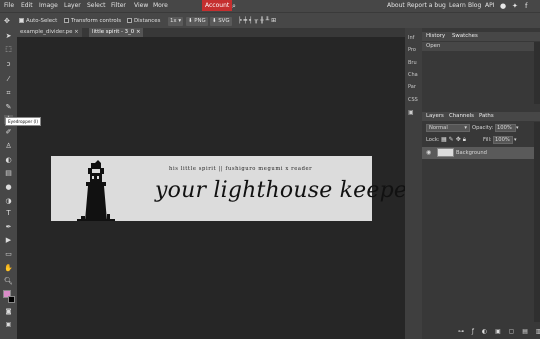  Describe the element at coordinates (8, 36) in the screenshot. I see `move-tool-icon: ➤` at that location.